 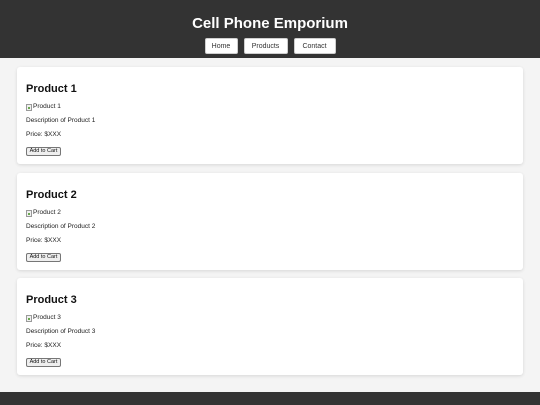 I want to click on site-title: Cell Phone Emporium, so click(x=270, y=23).